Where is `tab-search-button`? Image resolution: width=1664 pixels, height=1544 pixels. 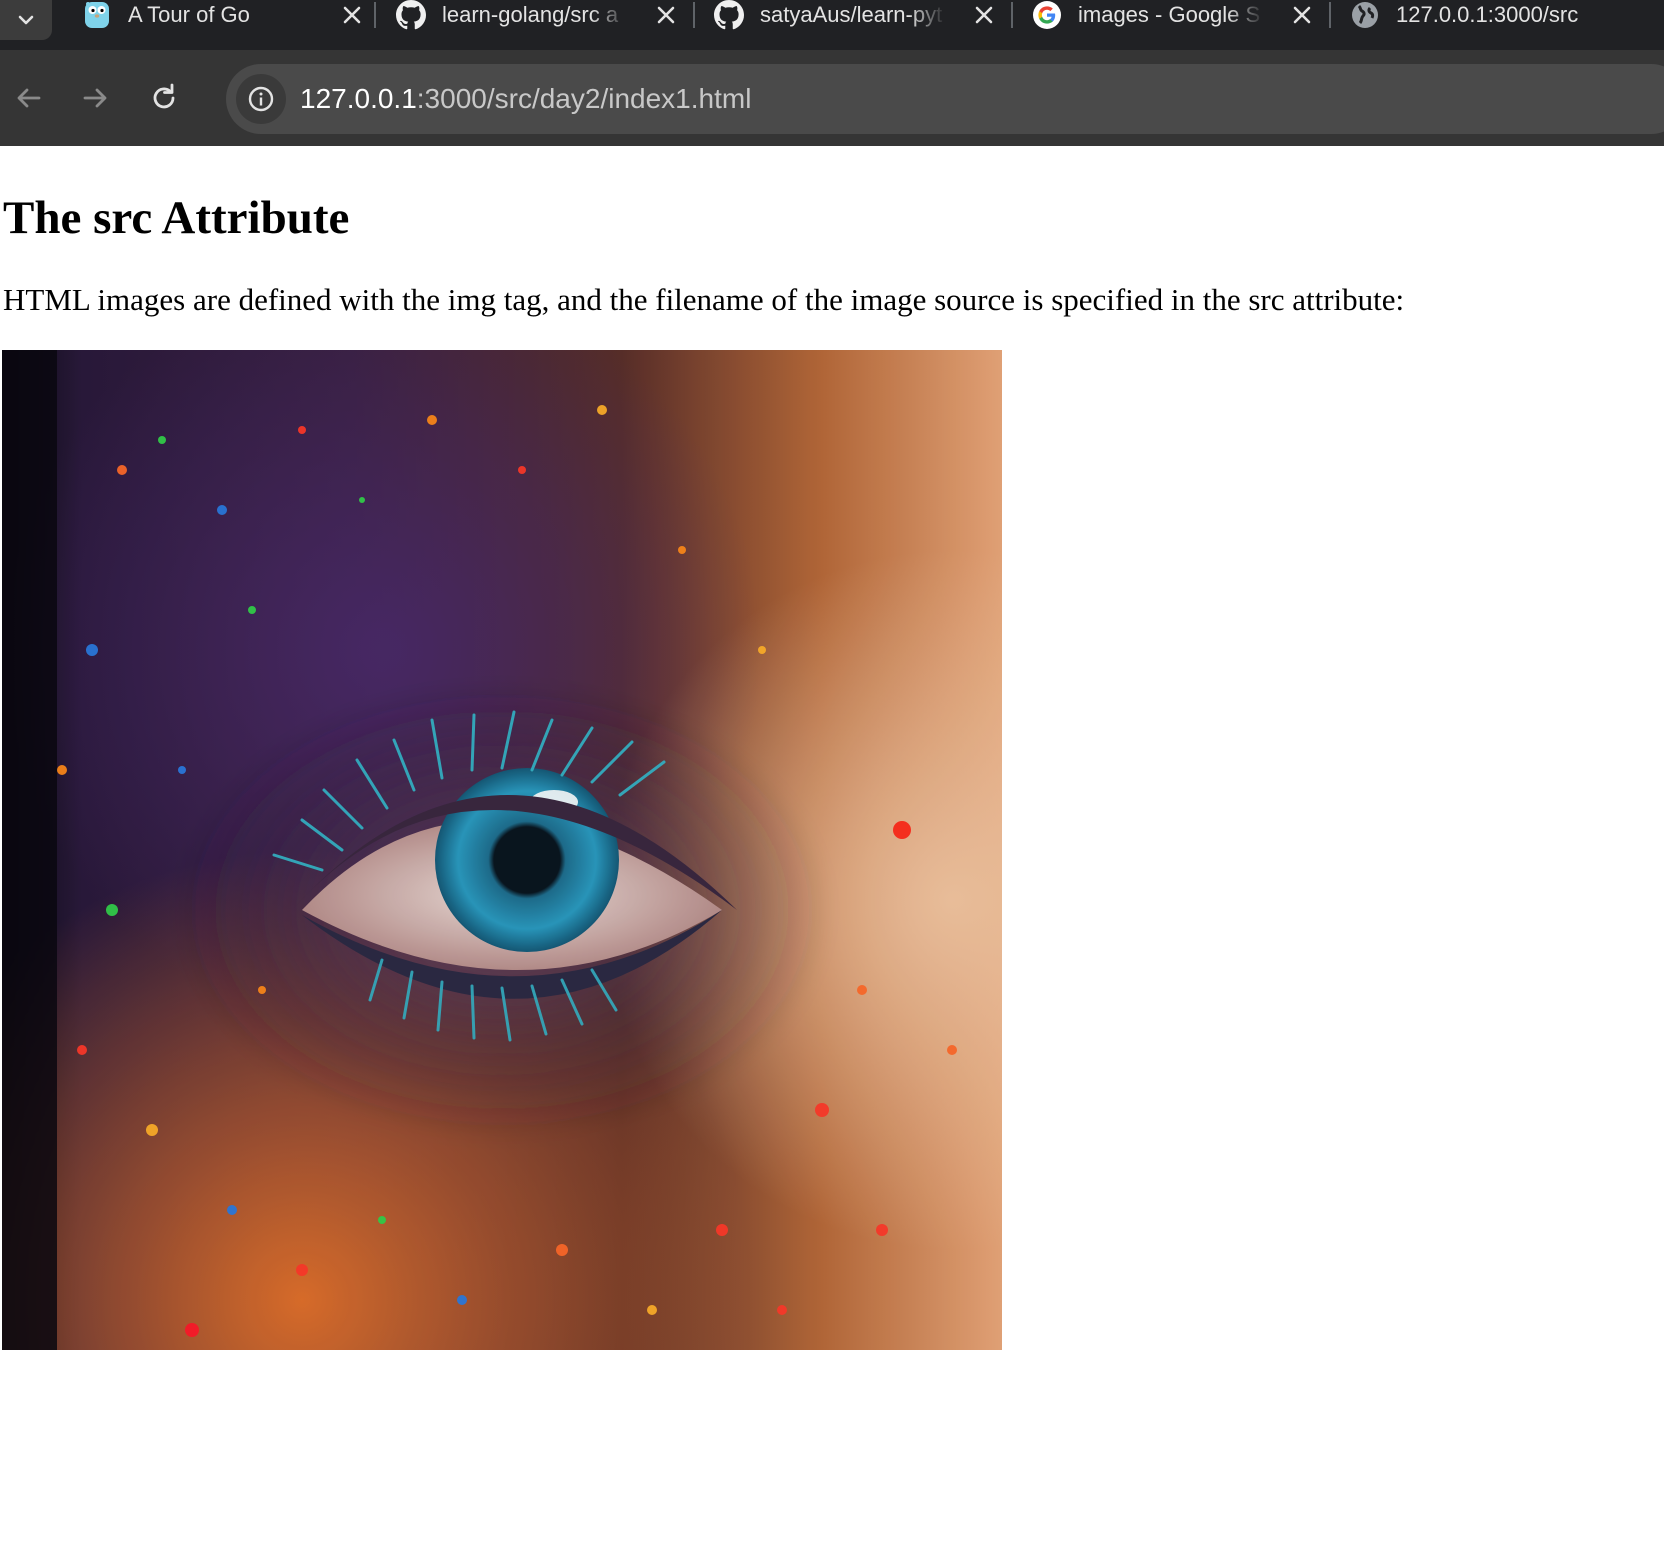 tab-search-button is located at coordinates (26, 20).